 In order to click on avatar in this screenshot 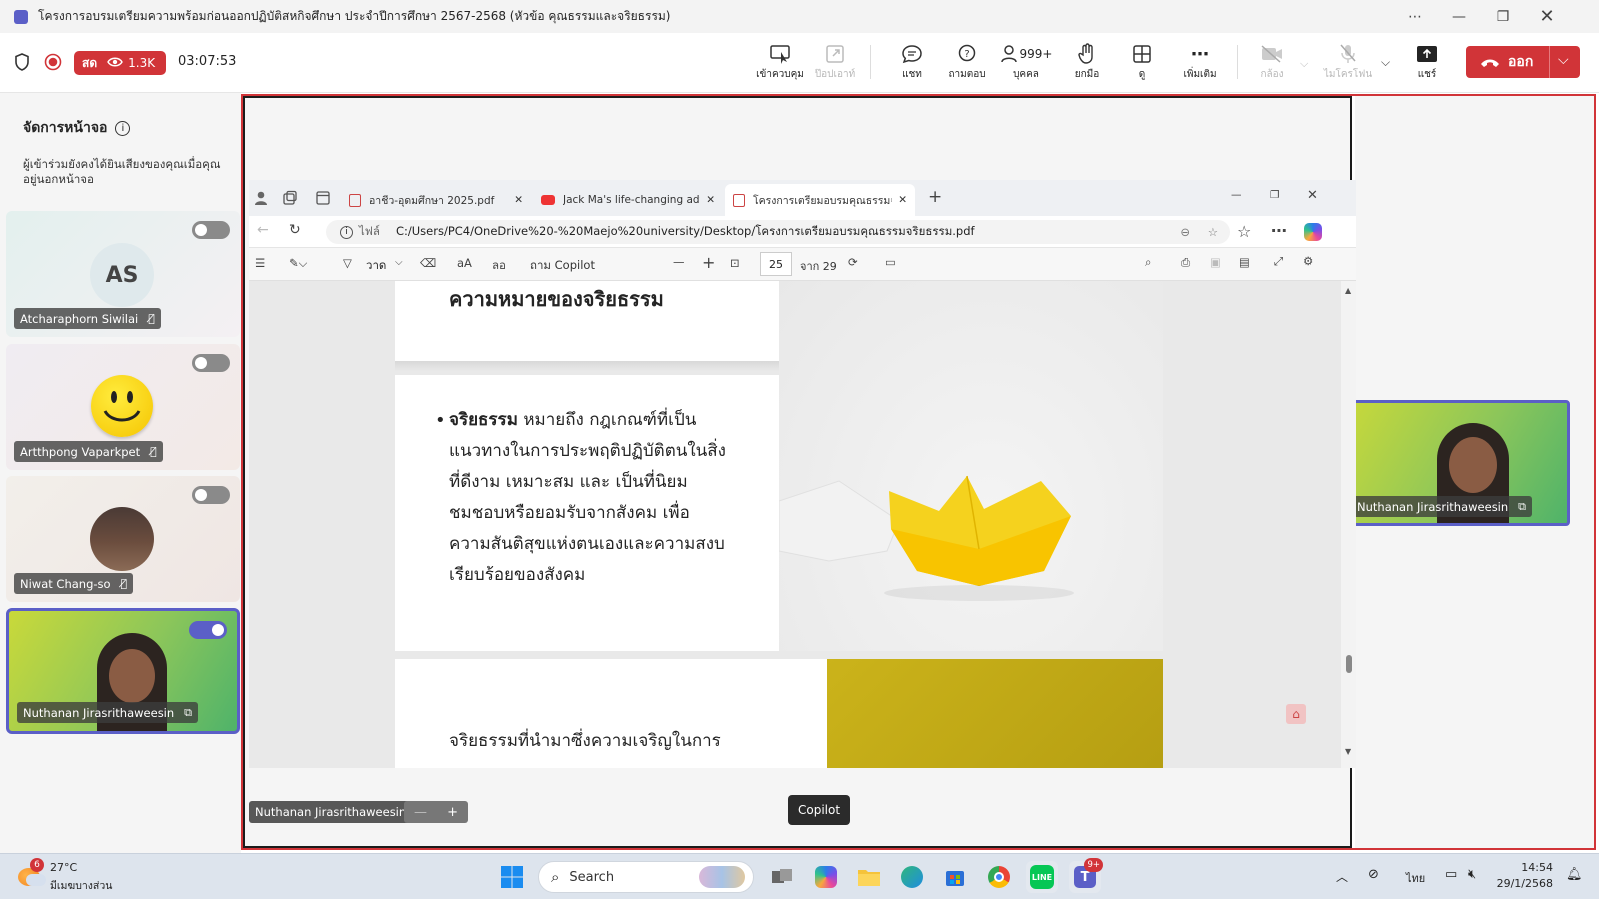, I will do `click(122, 539)`.